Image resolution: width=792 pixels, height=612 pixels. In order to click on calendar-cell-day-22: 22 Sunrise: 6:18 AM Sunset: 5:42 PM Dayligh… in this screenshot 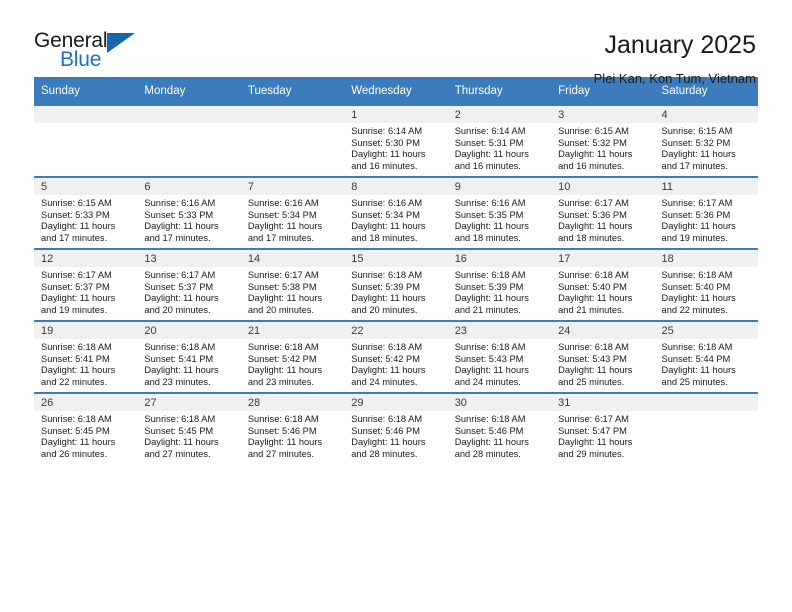, I will do `click(396, 356)`.